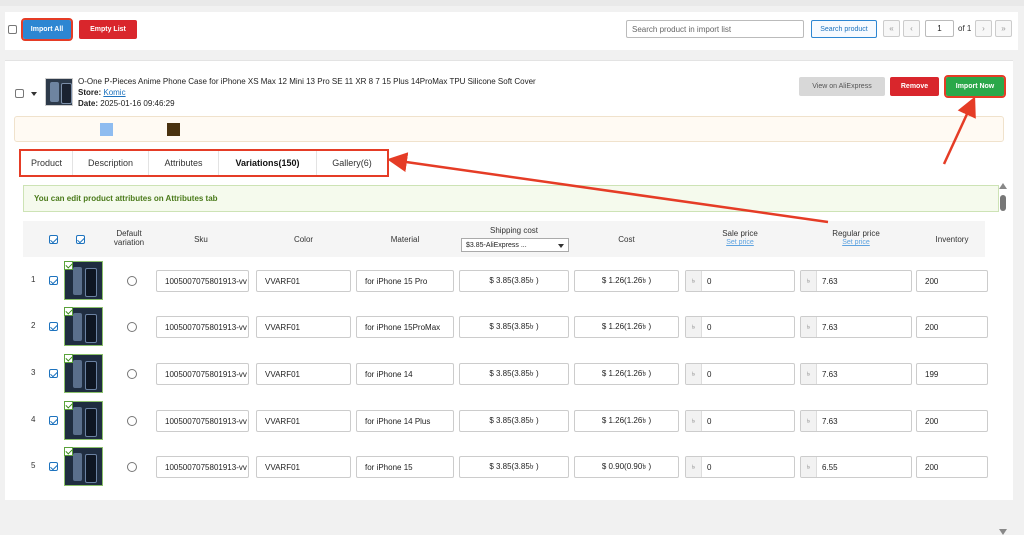  What do you see at coordinates (939, 28) in the screenshot?
I see `page-number-input: 1` at bounding box center [939, 28].